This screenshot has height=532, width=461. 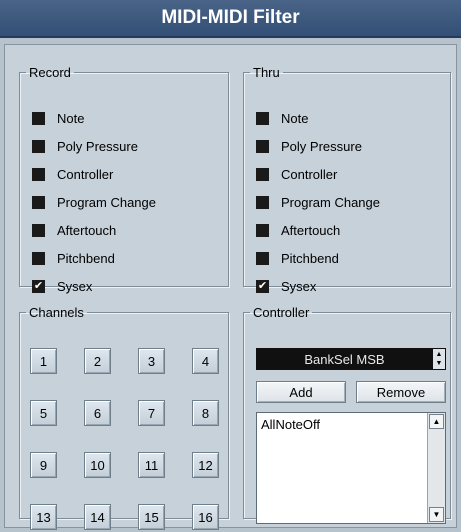 I want to click on channel-button-3: 3, so click(x=151, y=361).